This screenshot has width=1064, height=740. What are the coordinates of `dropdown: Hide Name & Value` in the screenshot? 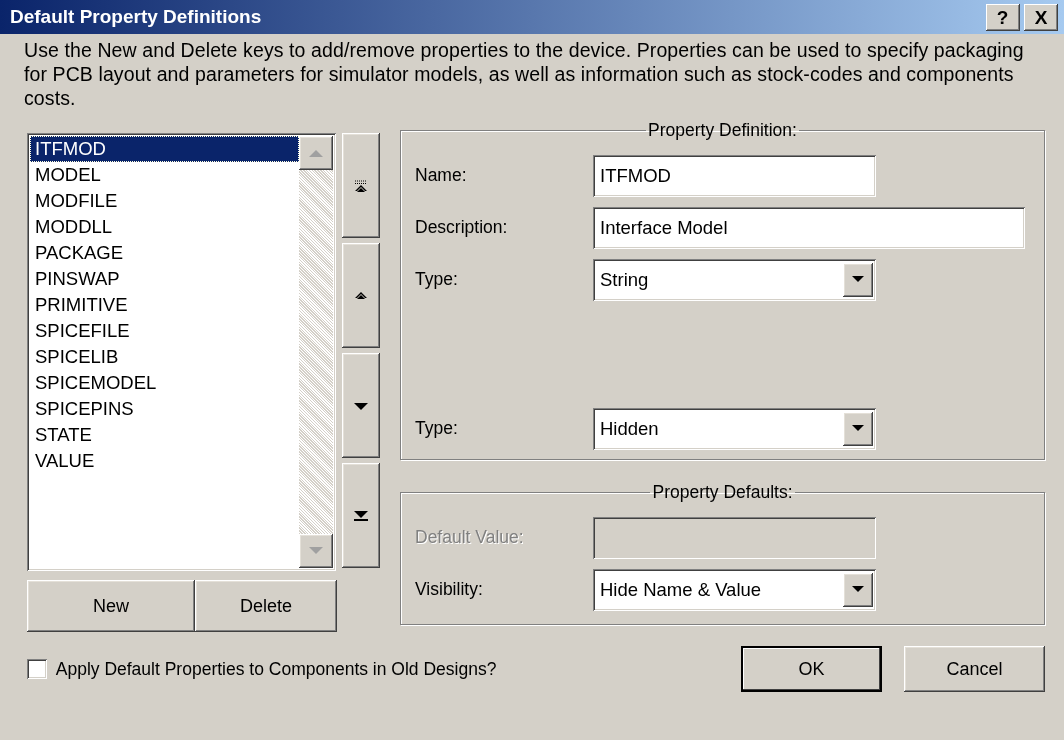 It's located at (734, 589).